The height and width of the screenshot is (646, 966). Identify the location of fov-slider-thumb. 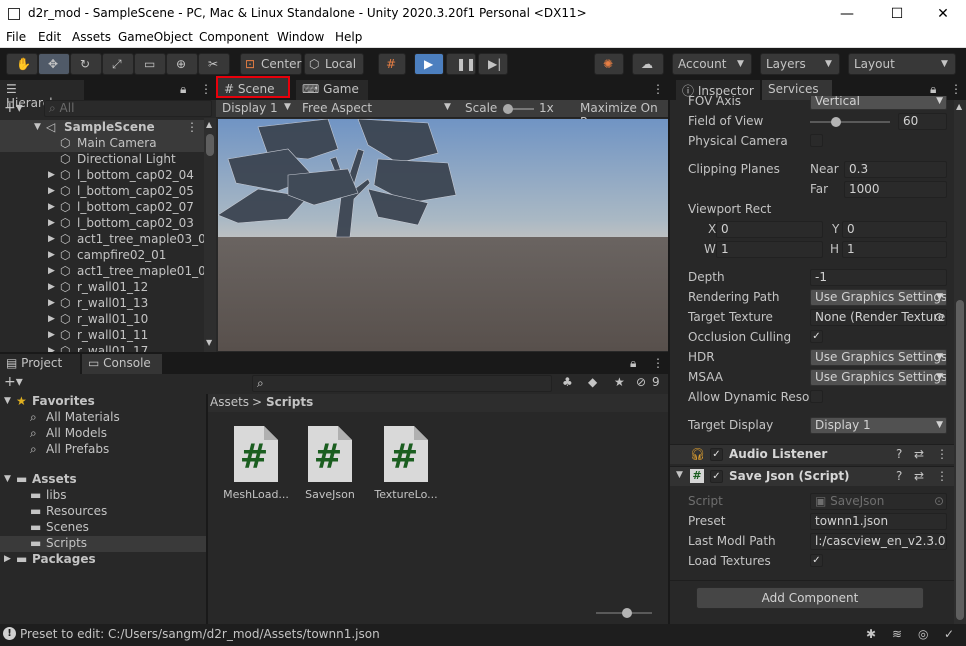
(836, 122).